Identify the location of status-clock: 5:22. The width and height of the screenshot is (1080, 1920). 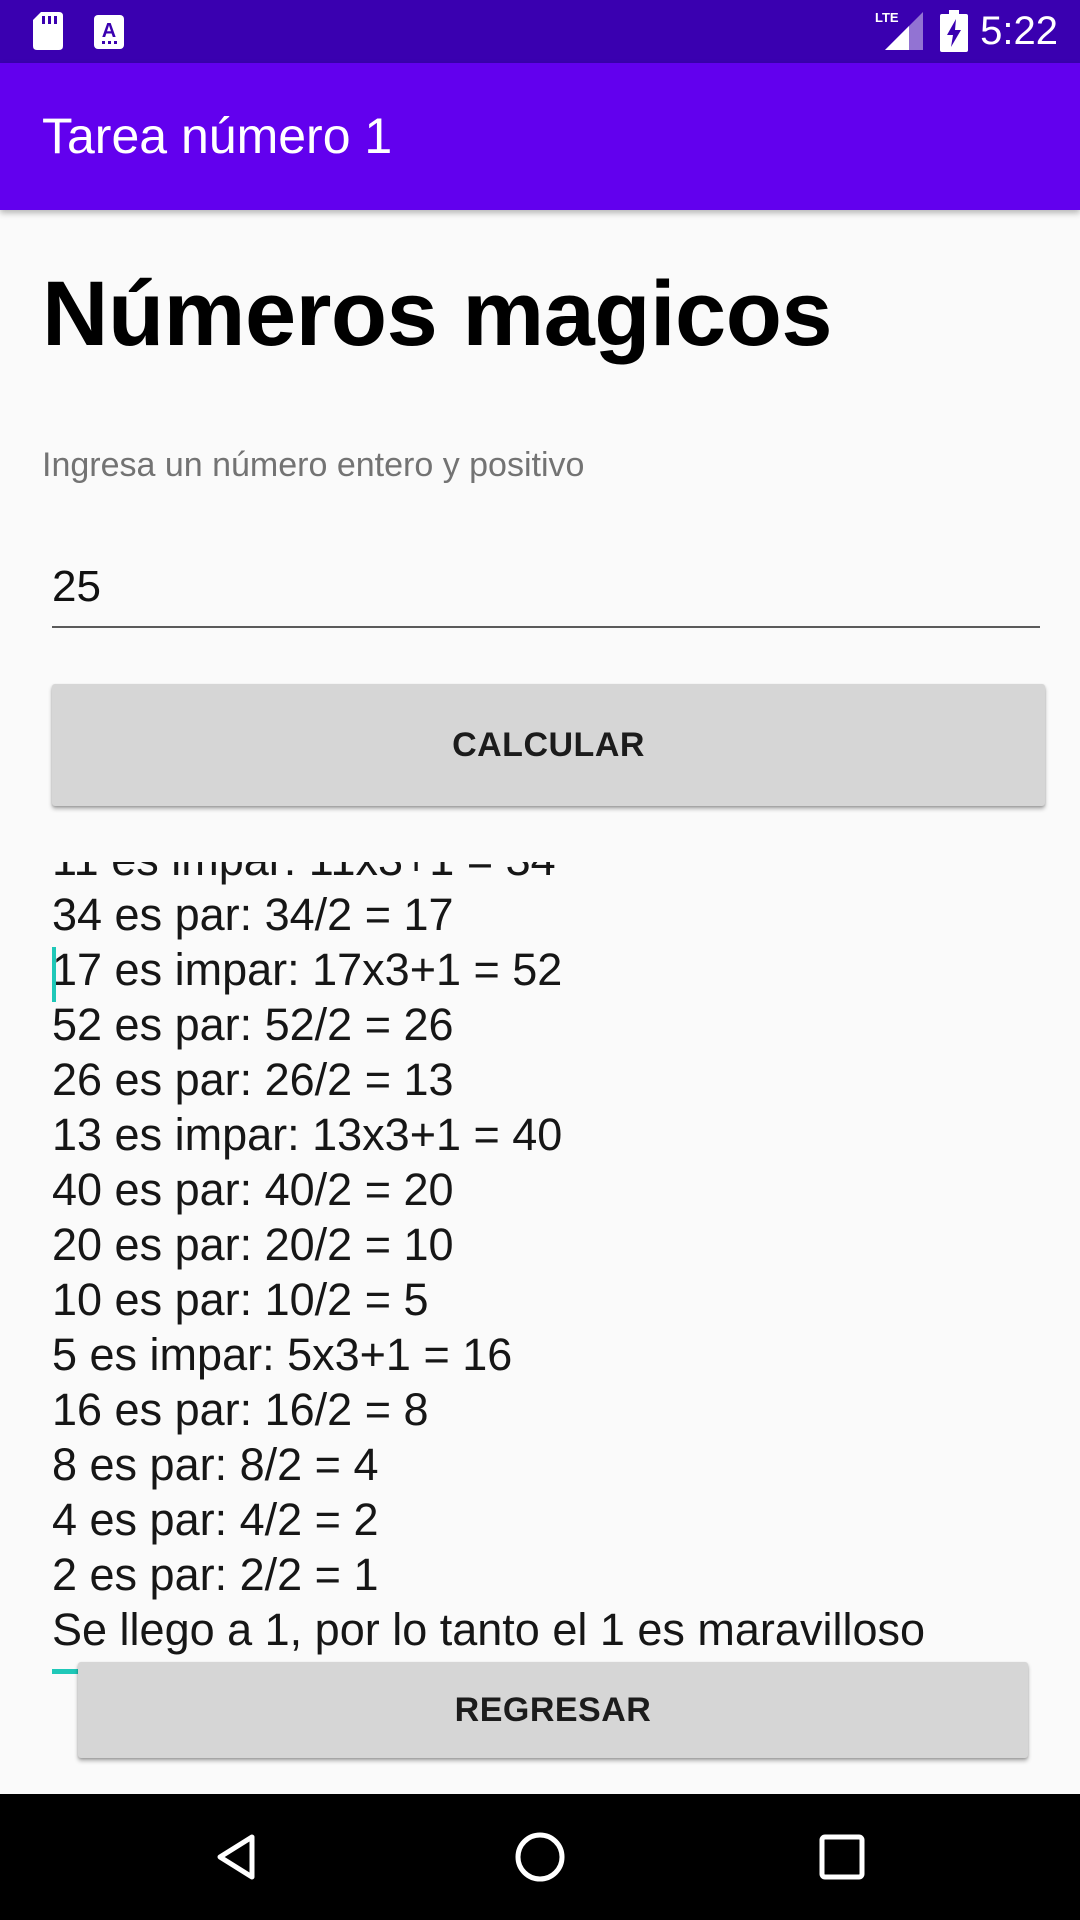
(1019, 31).